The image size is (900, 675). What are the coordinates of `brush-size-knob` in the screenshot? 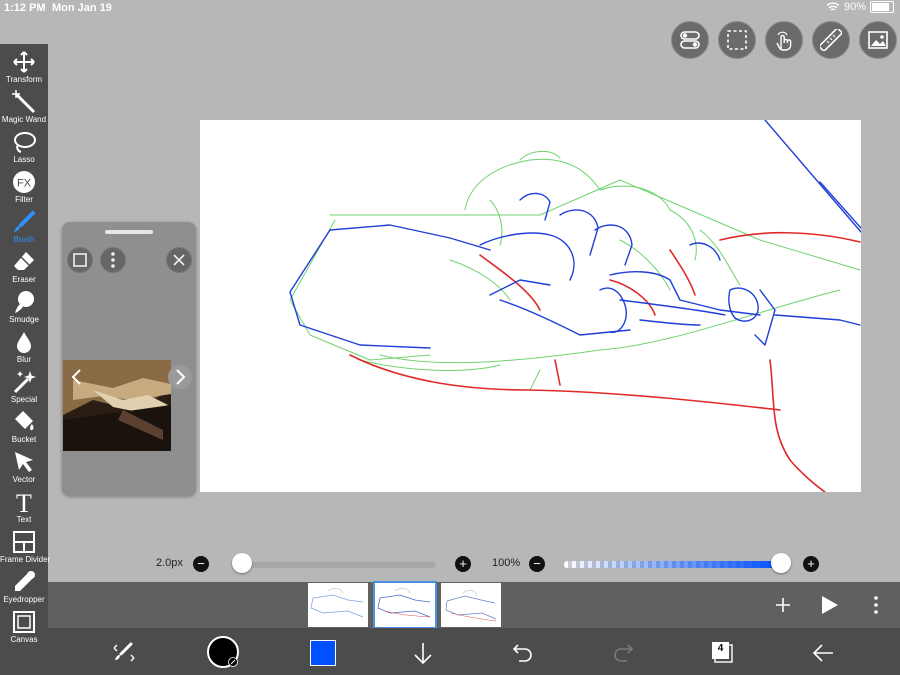 It's located at (242, 563).